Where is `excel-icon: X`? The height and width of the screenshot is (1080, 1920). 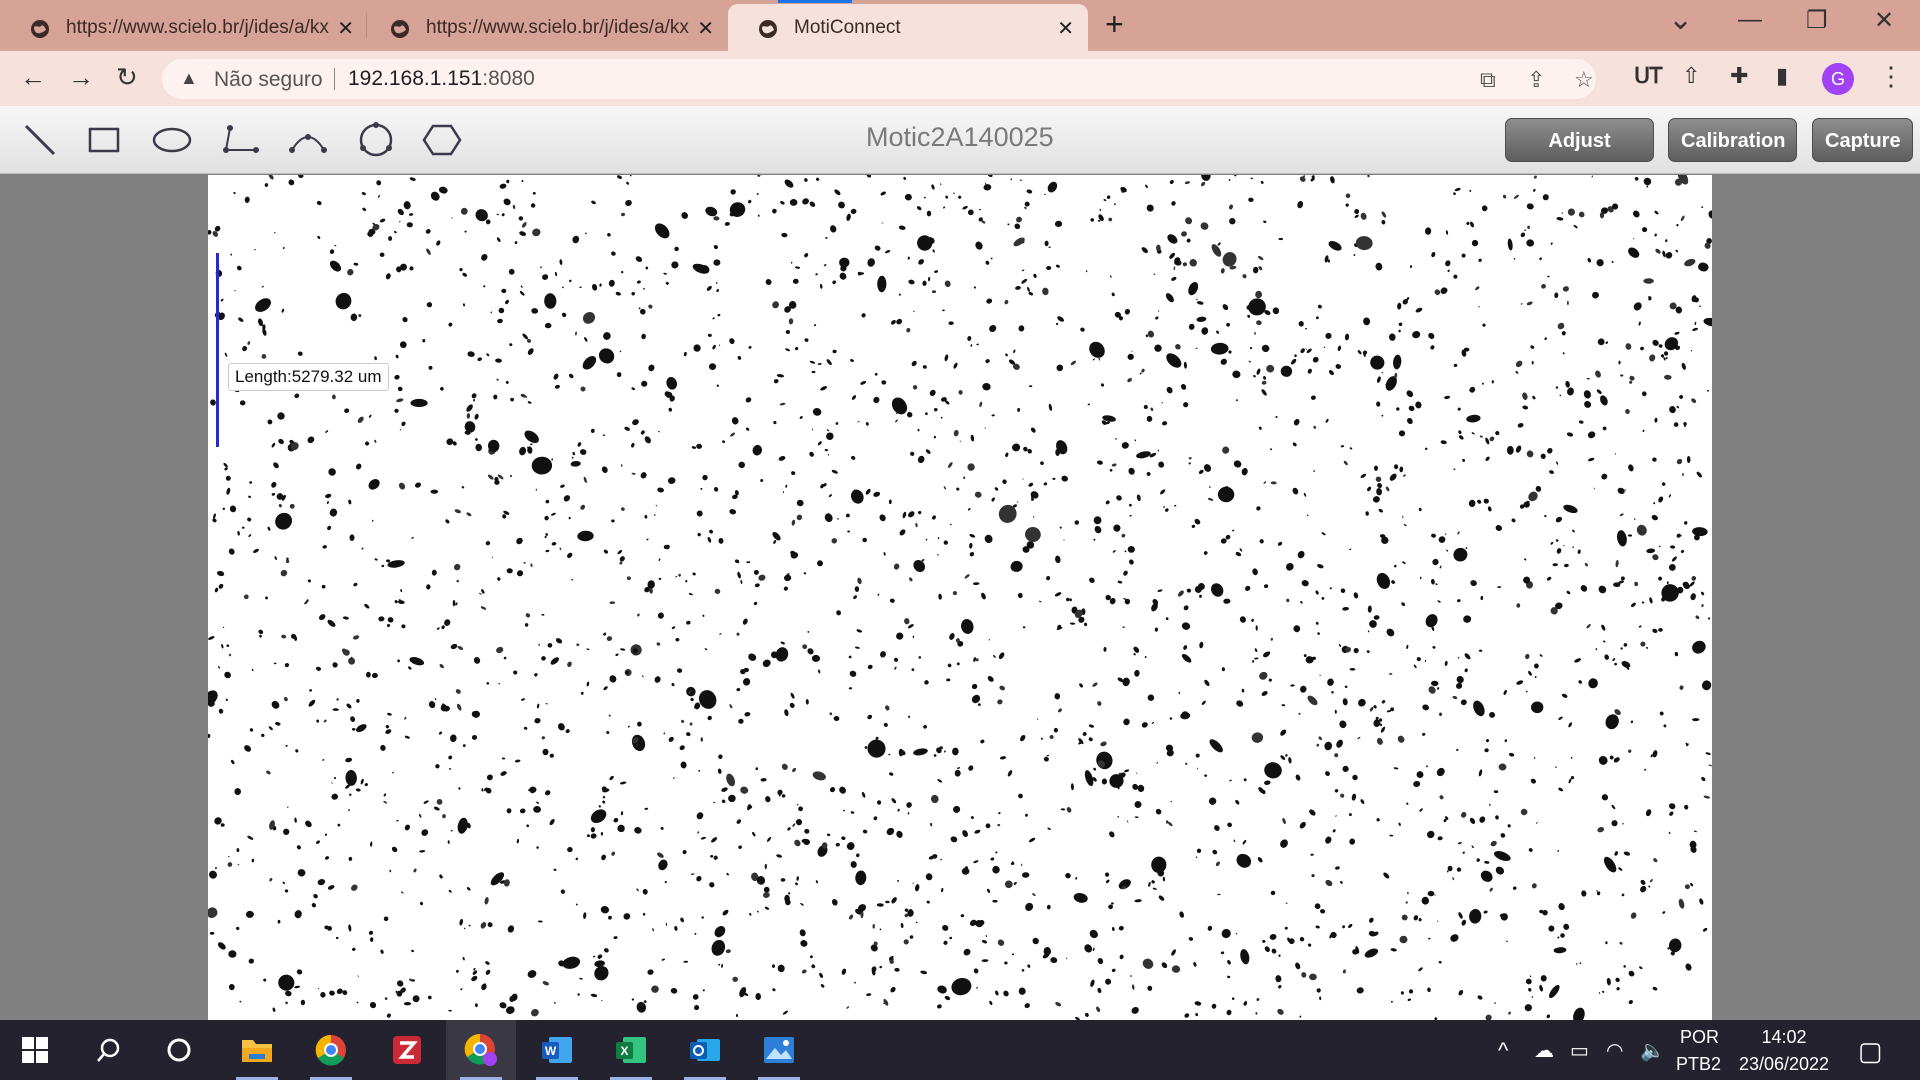
excel-icon: X is located at coordinates (631, 1050).